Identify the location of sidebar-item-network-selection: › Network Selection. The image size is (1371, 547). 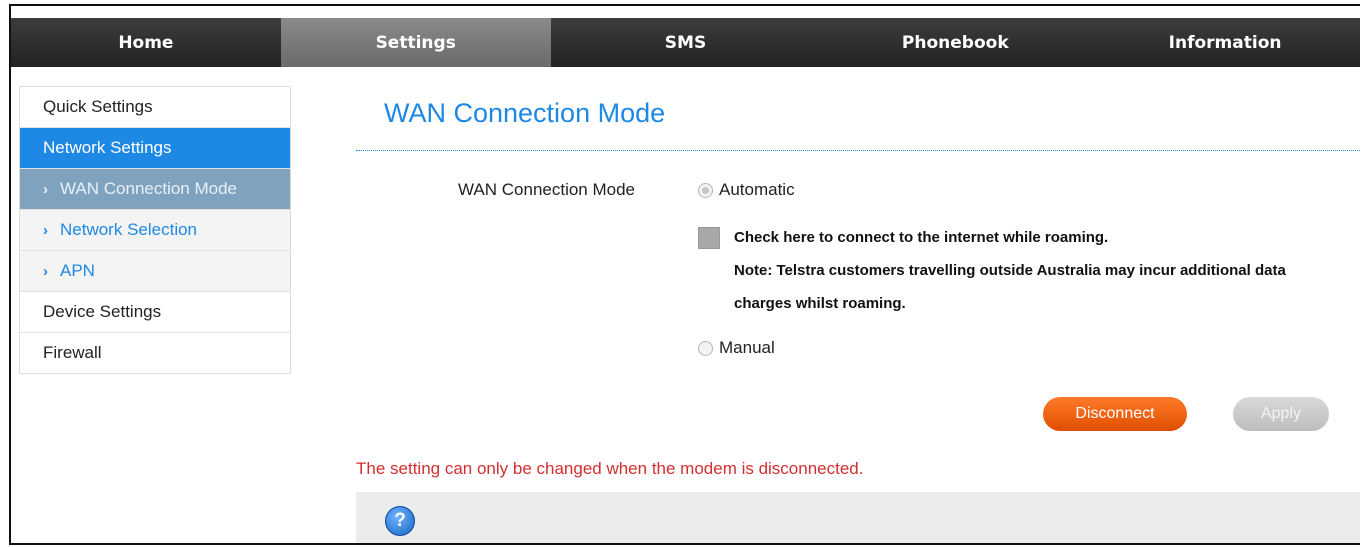
(155, 230).